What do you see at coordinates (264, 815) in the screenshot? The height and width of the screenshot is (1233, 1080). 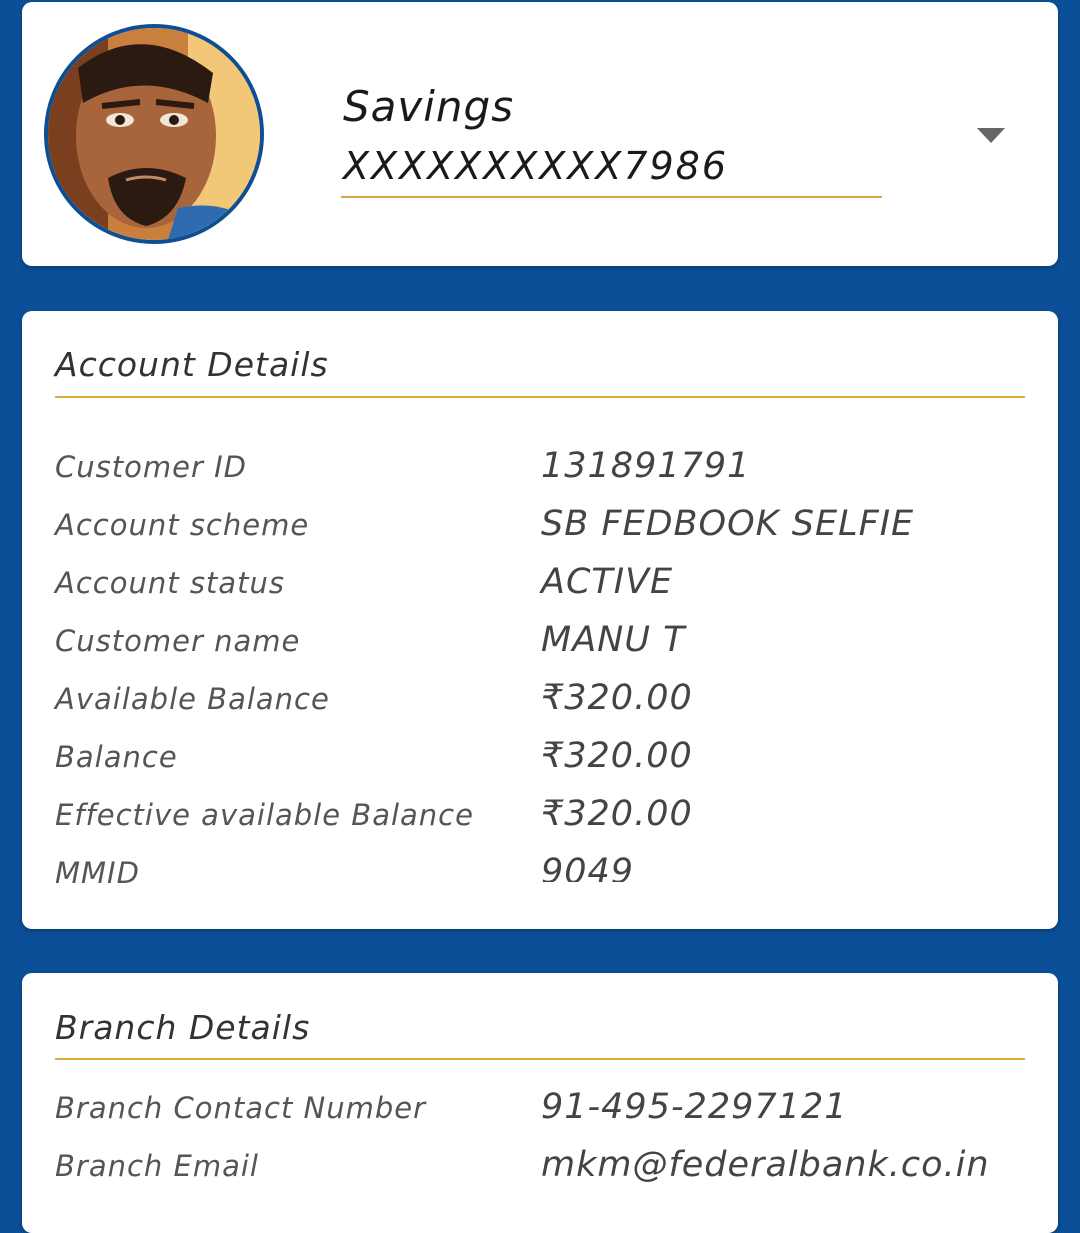 I see `detail-label: Effective available Balance` at bounding box center [264, 815].